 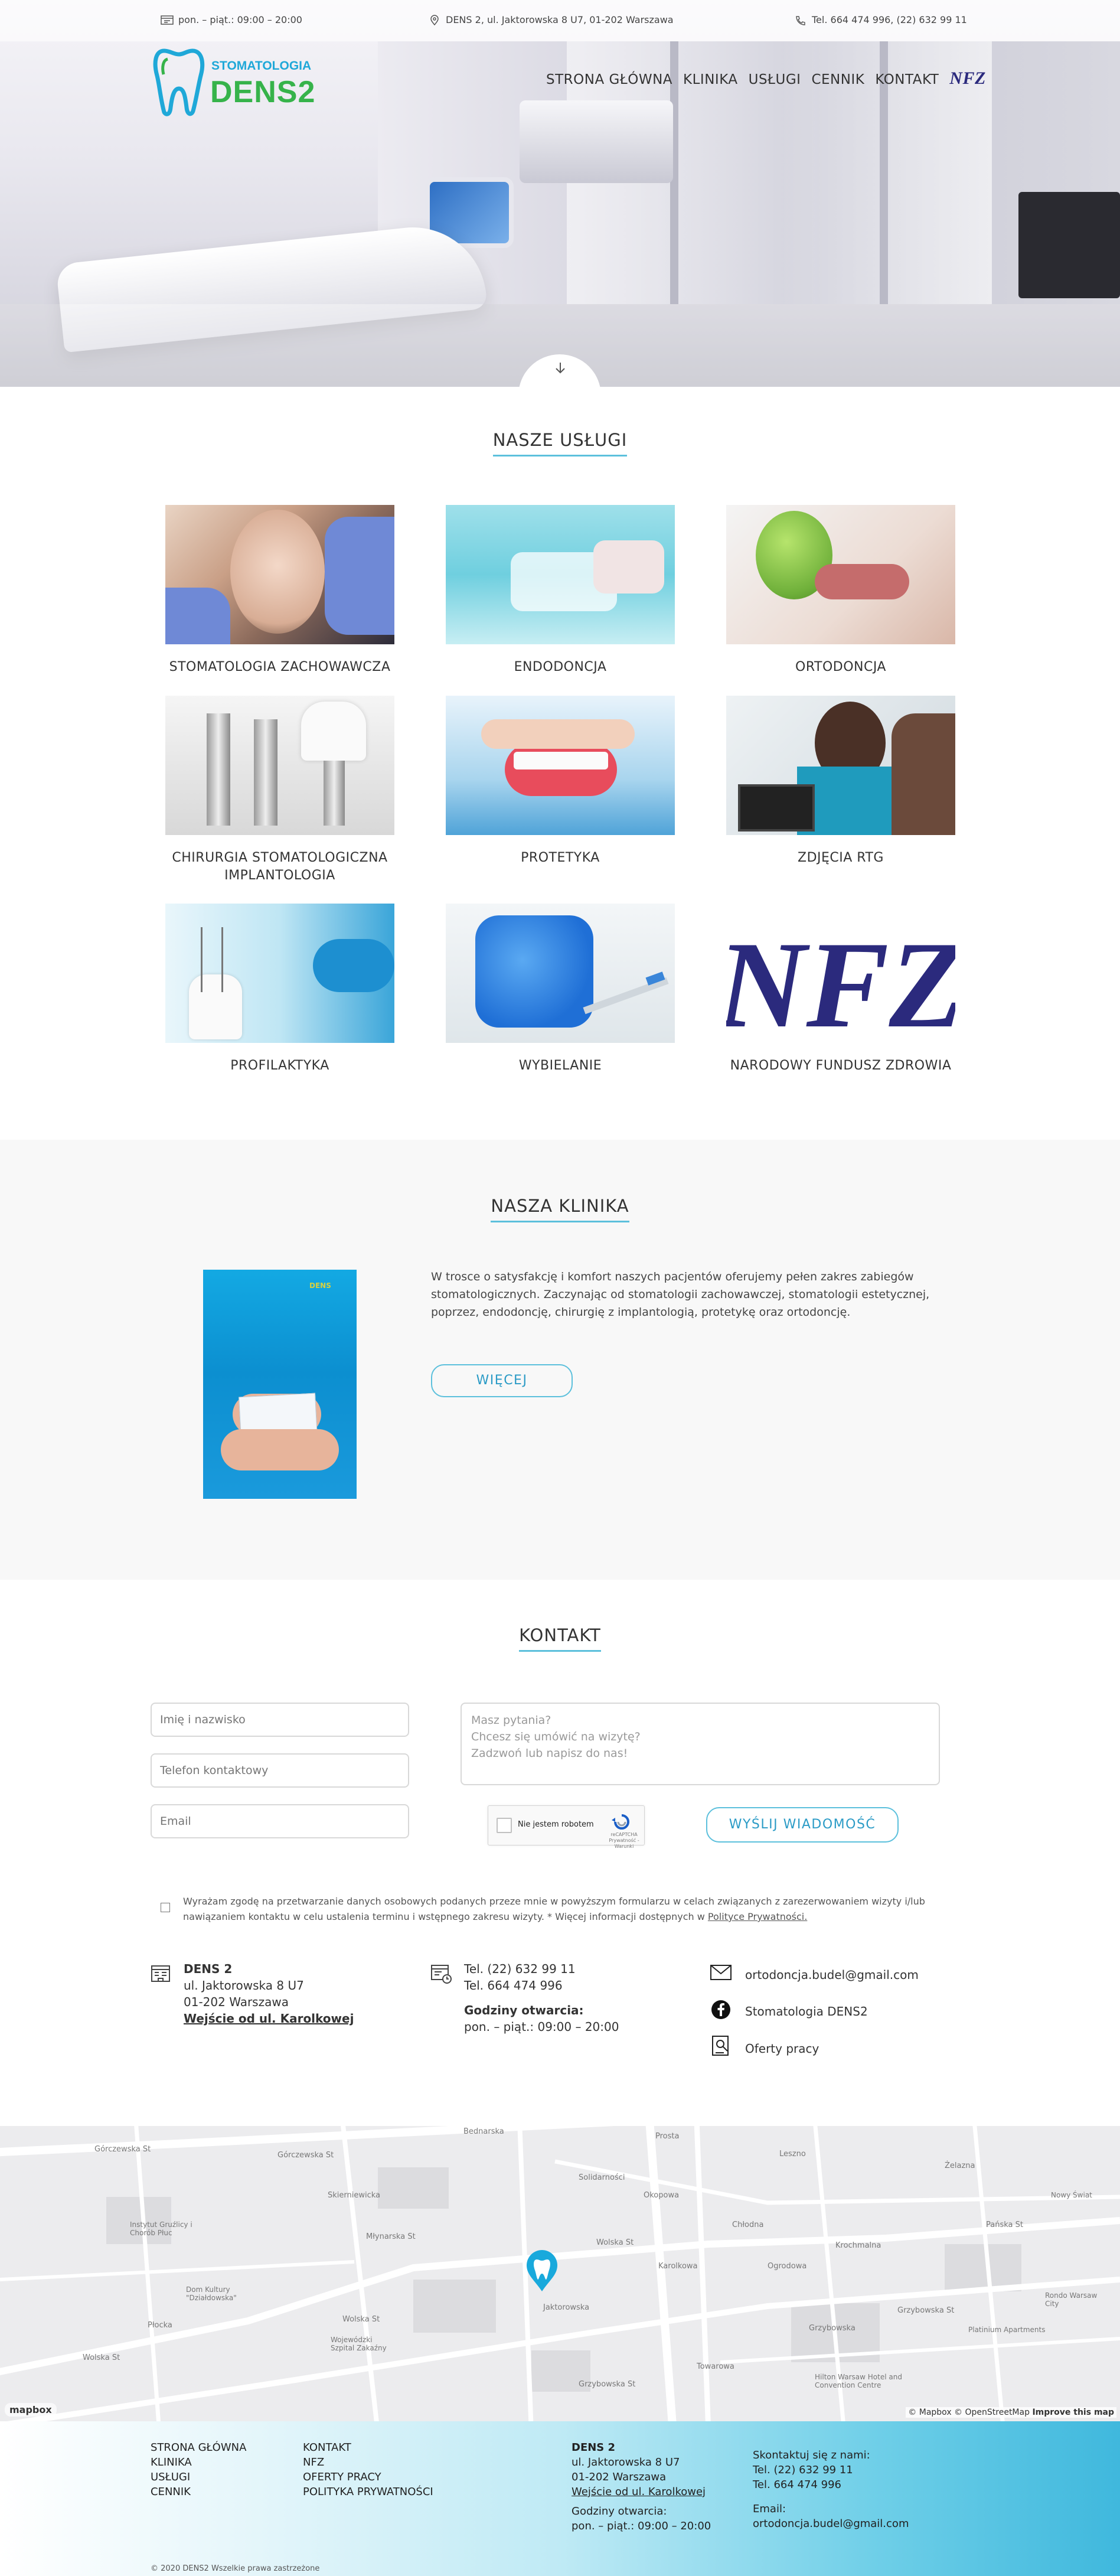 What do you see at coordinates (560, 667) in the screenshot?
I see `service-label: ENDODONCJA` at bounding box center [560, 667].